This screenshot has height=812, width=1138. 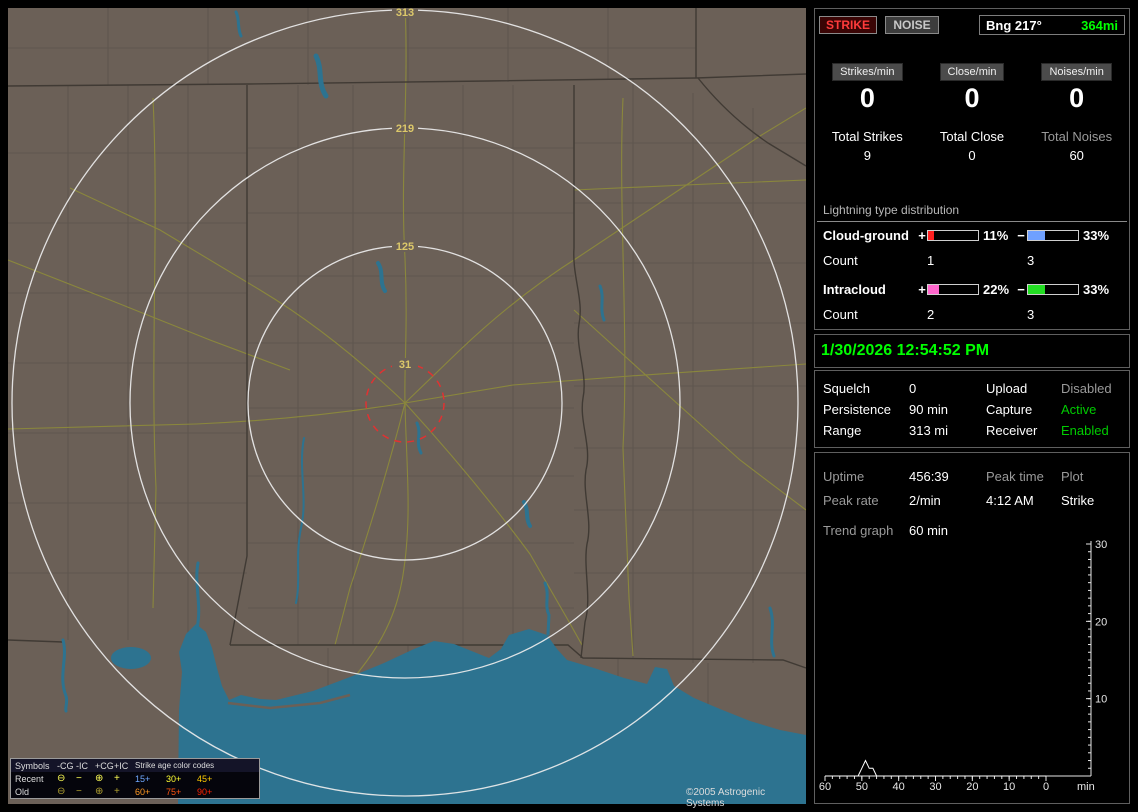 I want to click on legend-symbols-header: Symbols, so click(x=32, y=765).